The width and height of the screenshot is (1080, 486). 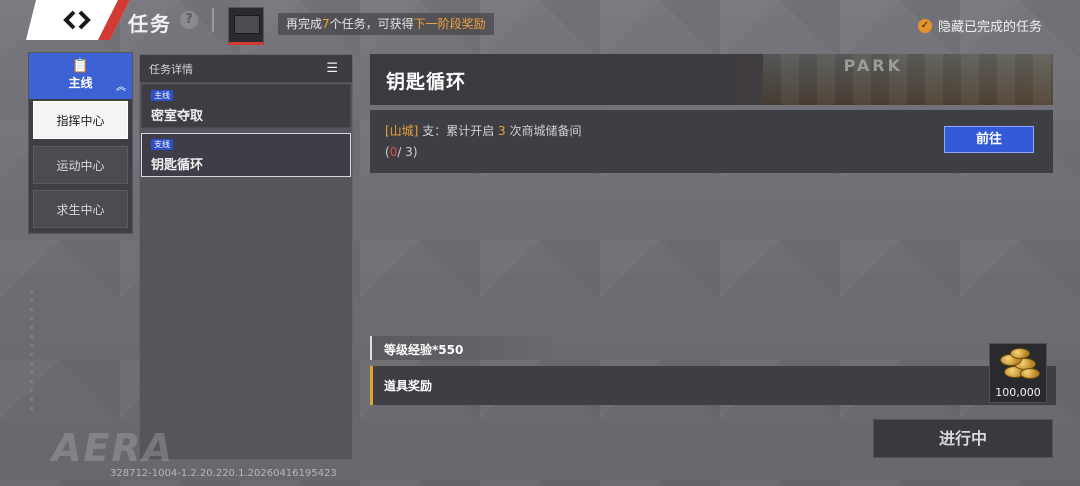 I want to click on reward-exp-bar: 等级经验*550, so click(x=461, y=348).